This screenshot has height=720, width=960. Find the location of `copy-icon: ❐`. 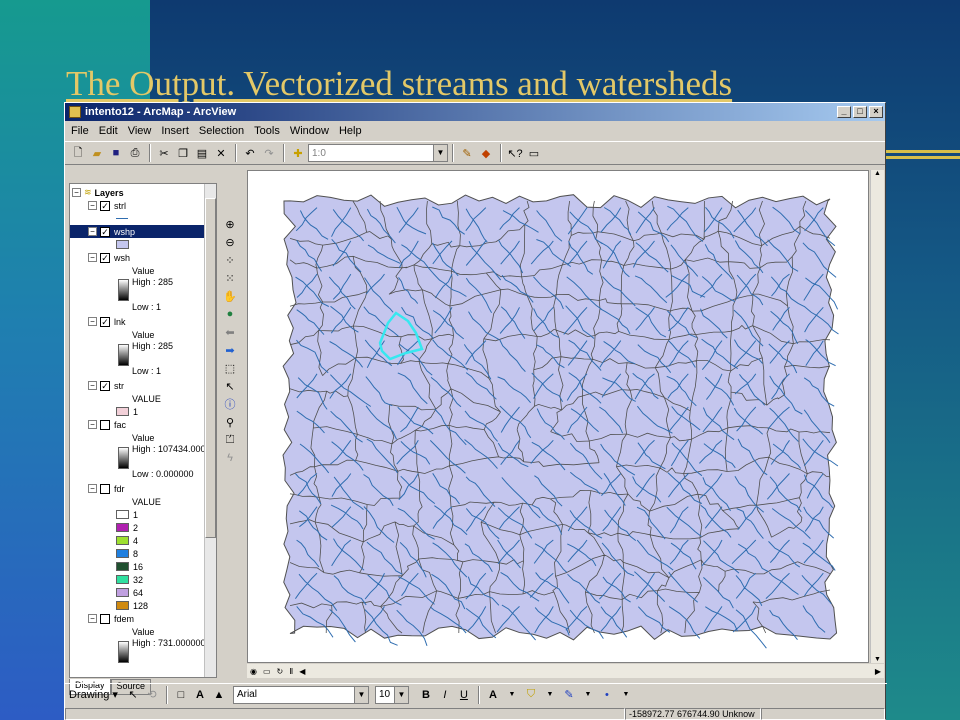

copy-icon: ❐ is located at coordinates (183, 153).